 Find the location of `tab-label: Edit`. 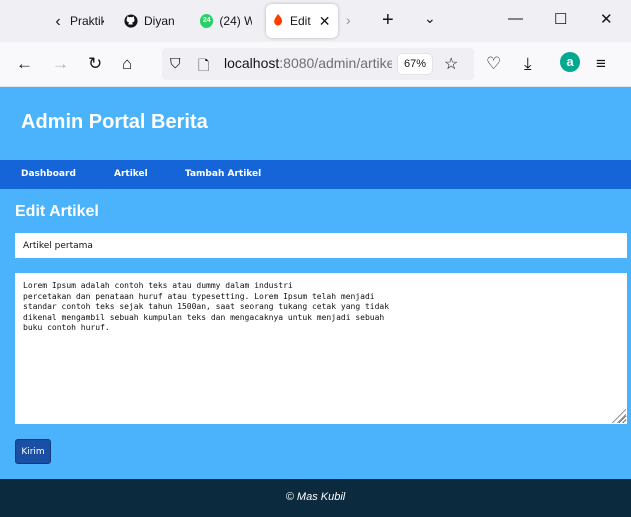

tab-label: Edit is located at coordinates (300, 21).